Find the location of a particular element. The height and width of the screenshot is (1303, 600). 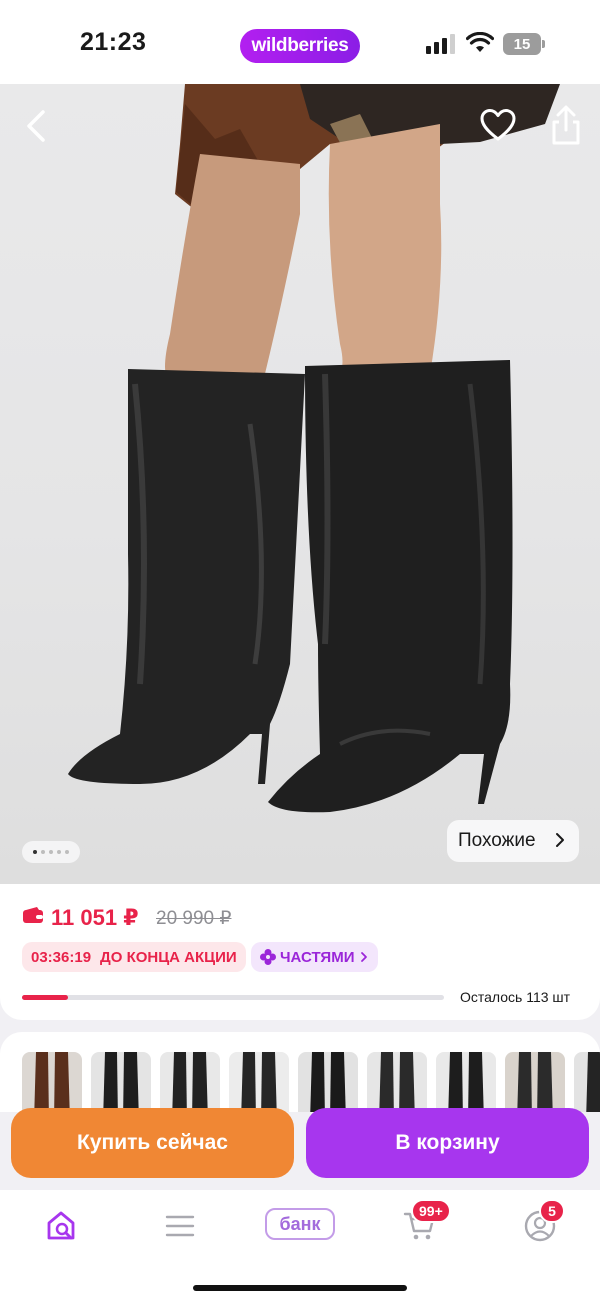

nav-catalog is located at coordinates (180, 1226).